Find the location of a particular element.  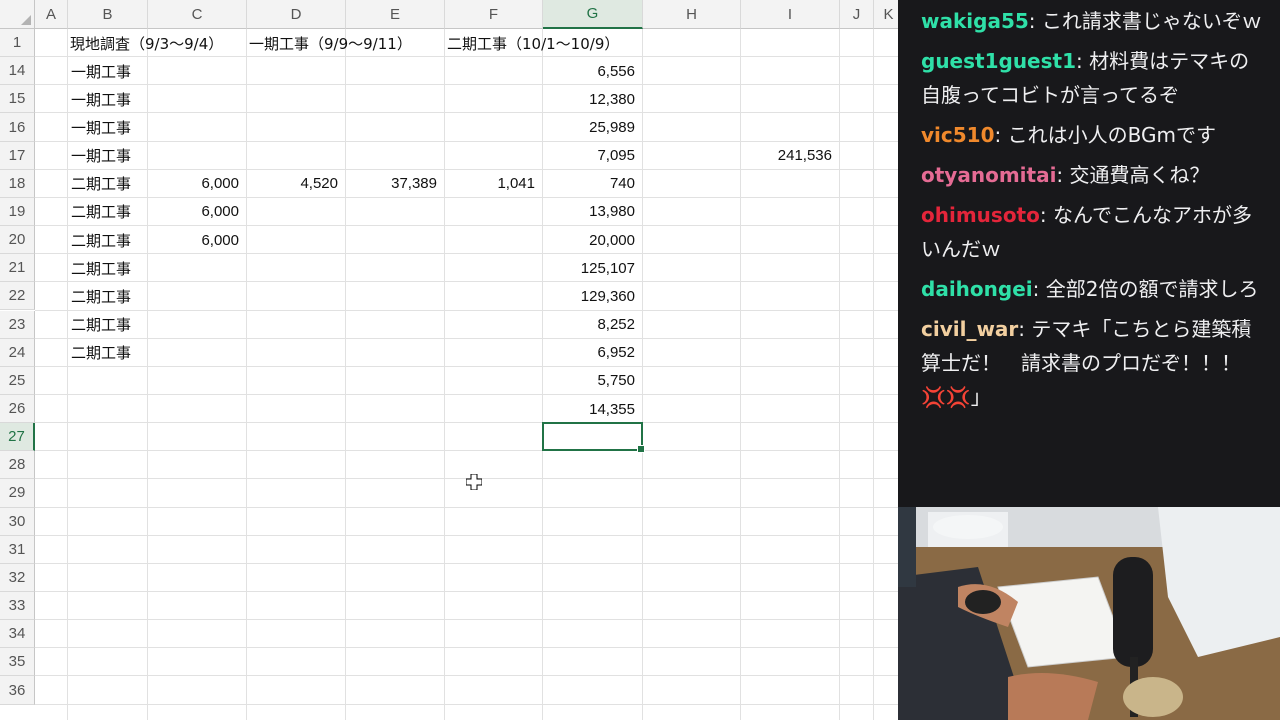

cell-b16: 一期工事 is located at coordinates (101, 127).